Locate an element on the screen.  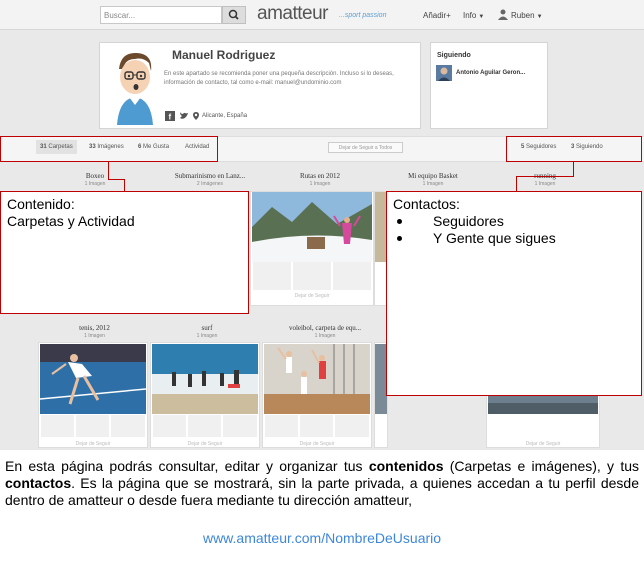
folder-count: 2 Imágenes is located at coordinates (210, 184).